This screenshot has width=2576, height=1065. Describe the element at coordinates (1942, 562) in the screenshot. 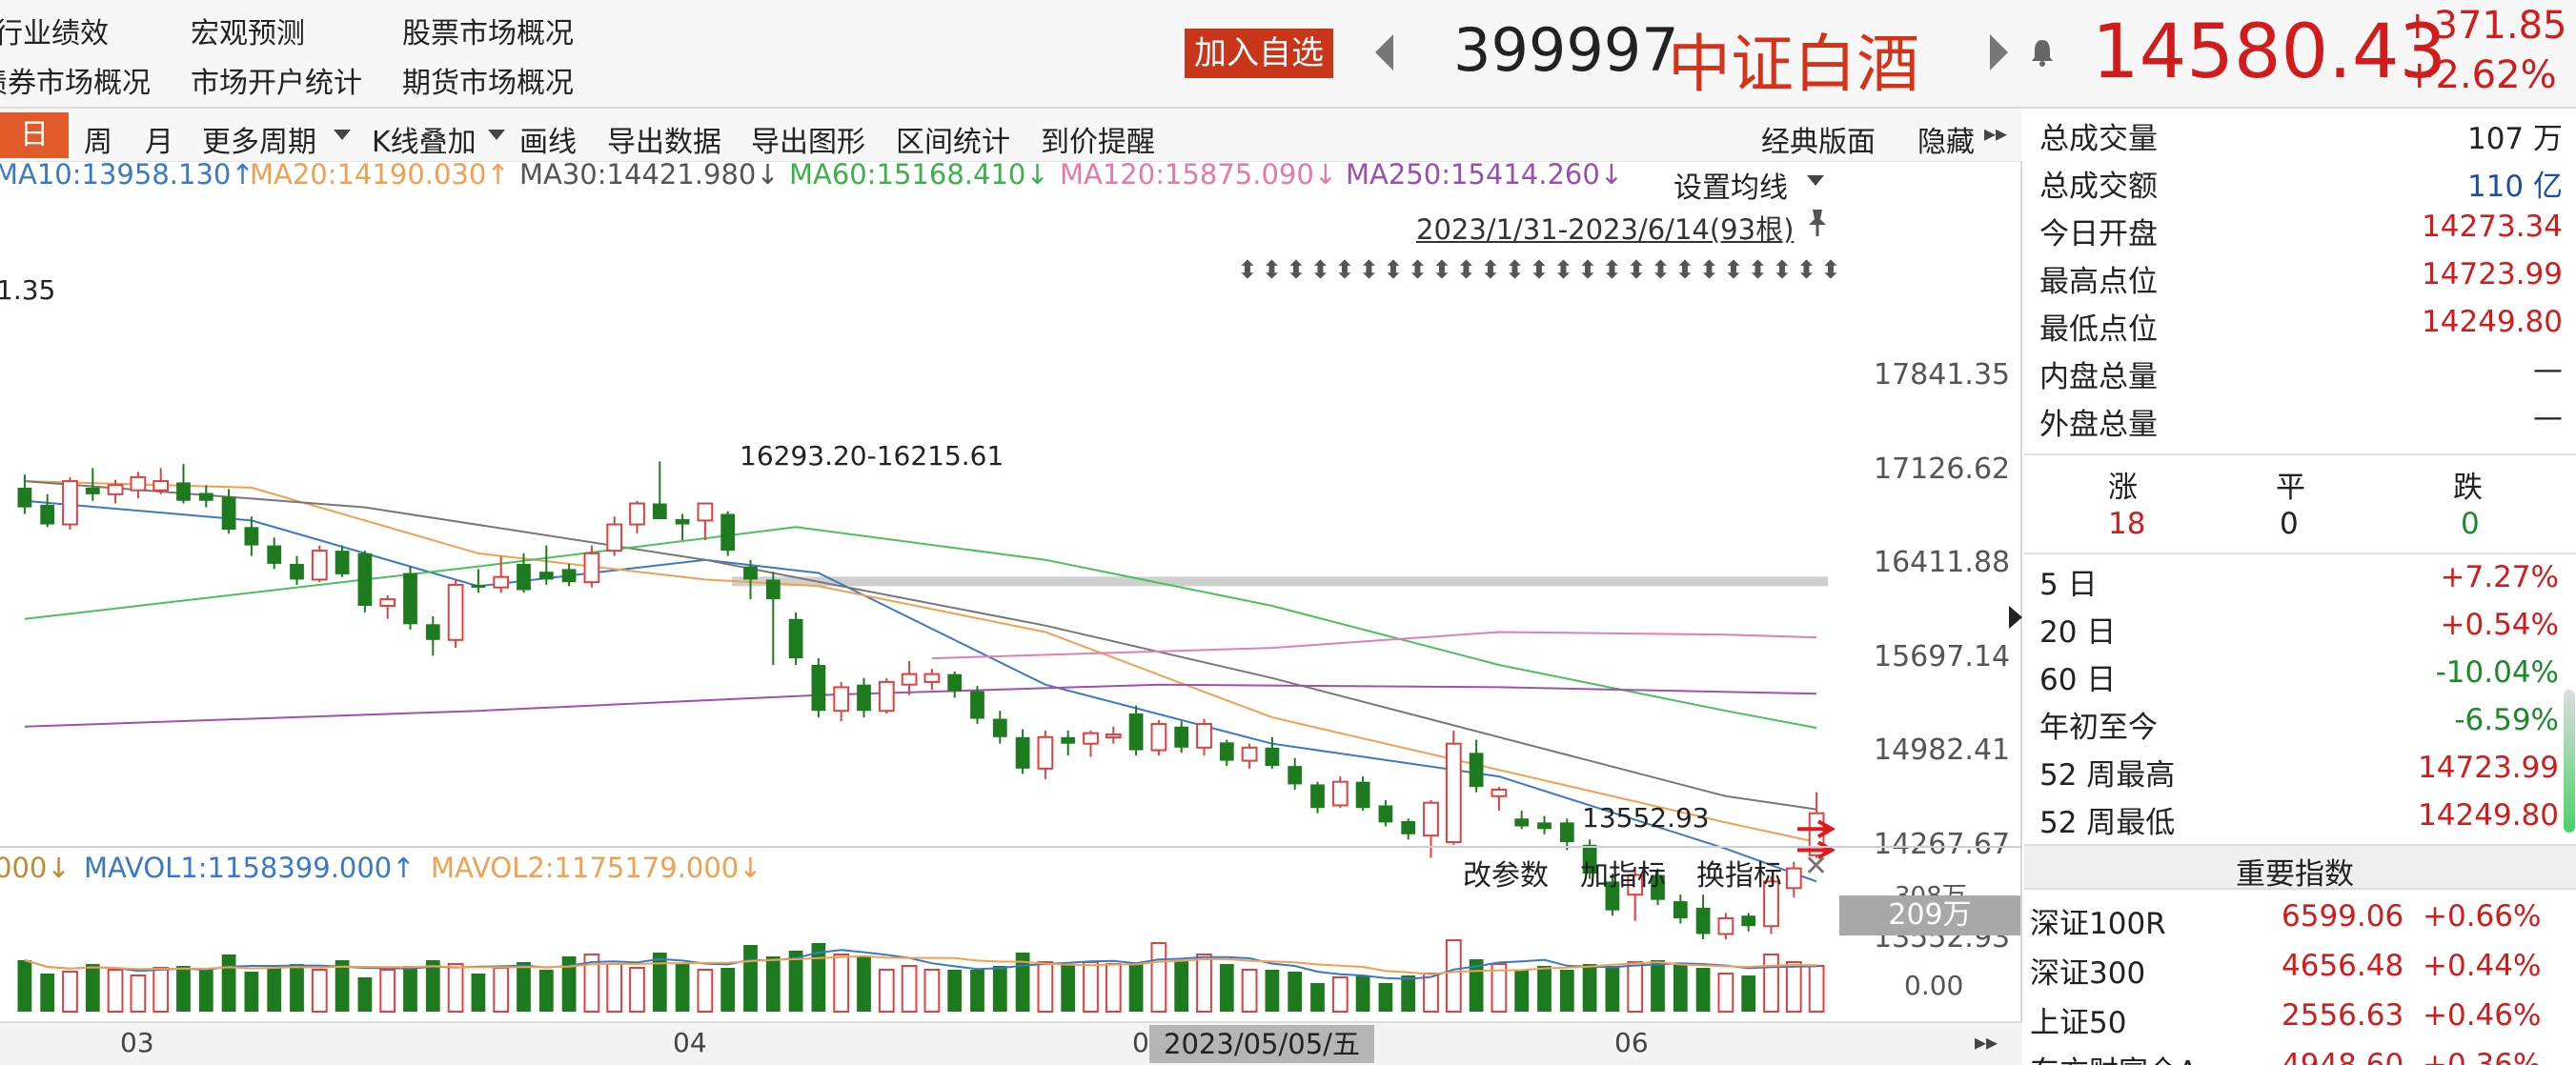

I see `y-tick-label: 16411.88` at that location.